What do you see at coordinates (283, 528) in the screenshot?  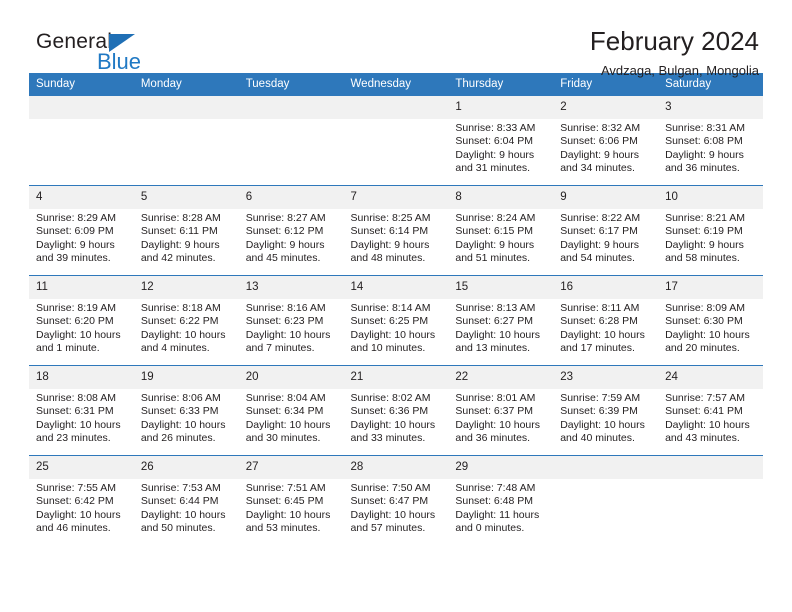 I see `day-info-line: and 53 minutes.` at bounding box center [283, 528].